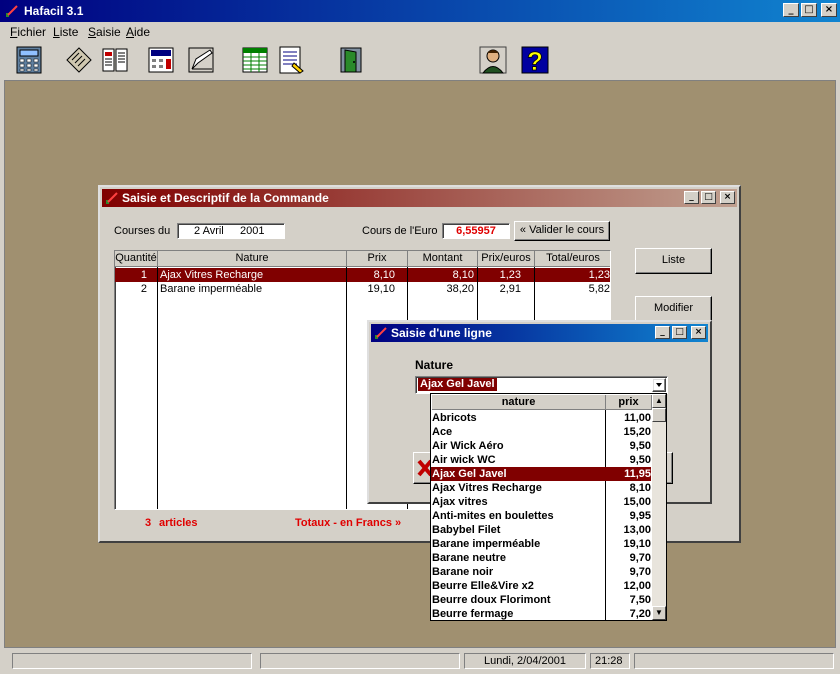  What do you see at coordinates (727, 197) in the screenshot?
I see `commande-close-button: ×` at bounding box center [727, 197].